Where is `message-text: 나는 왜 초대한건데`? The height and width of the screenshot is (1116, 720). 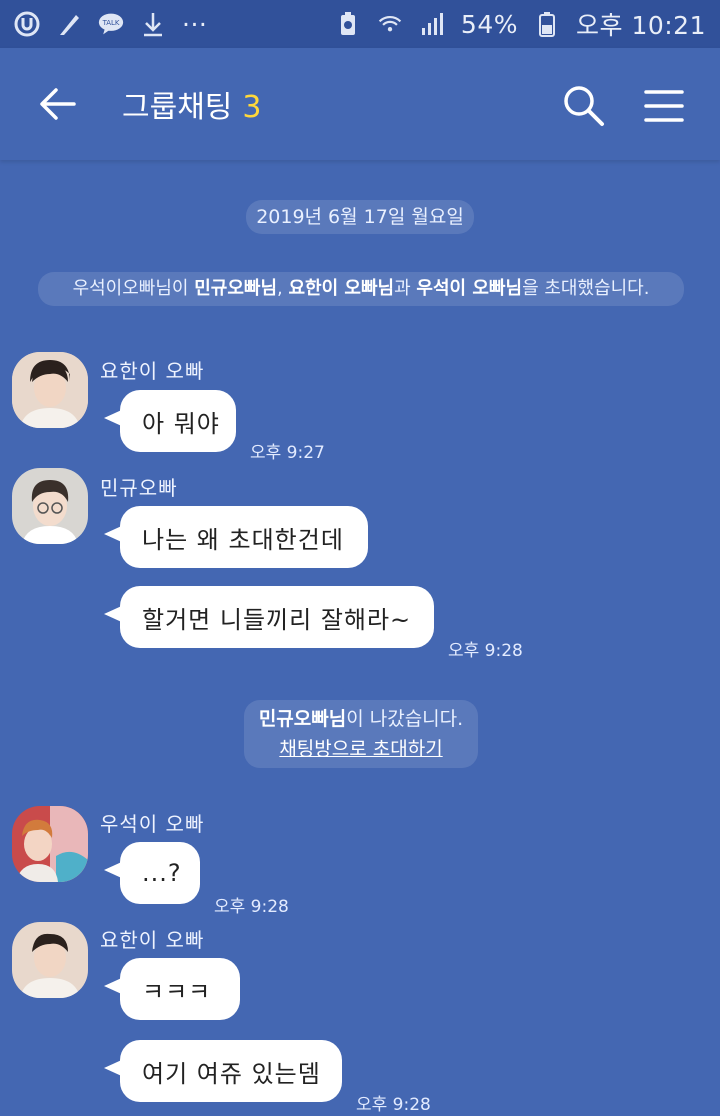 message-text: 나는 왜 초대한건데 is located at coordinates (243, 539).